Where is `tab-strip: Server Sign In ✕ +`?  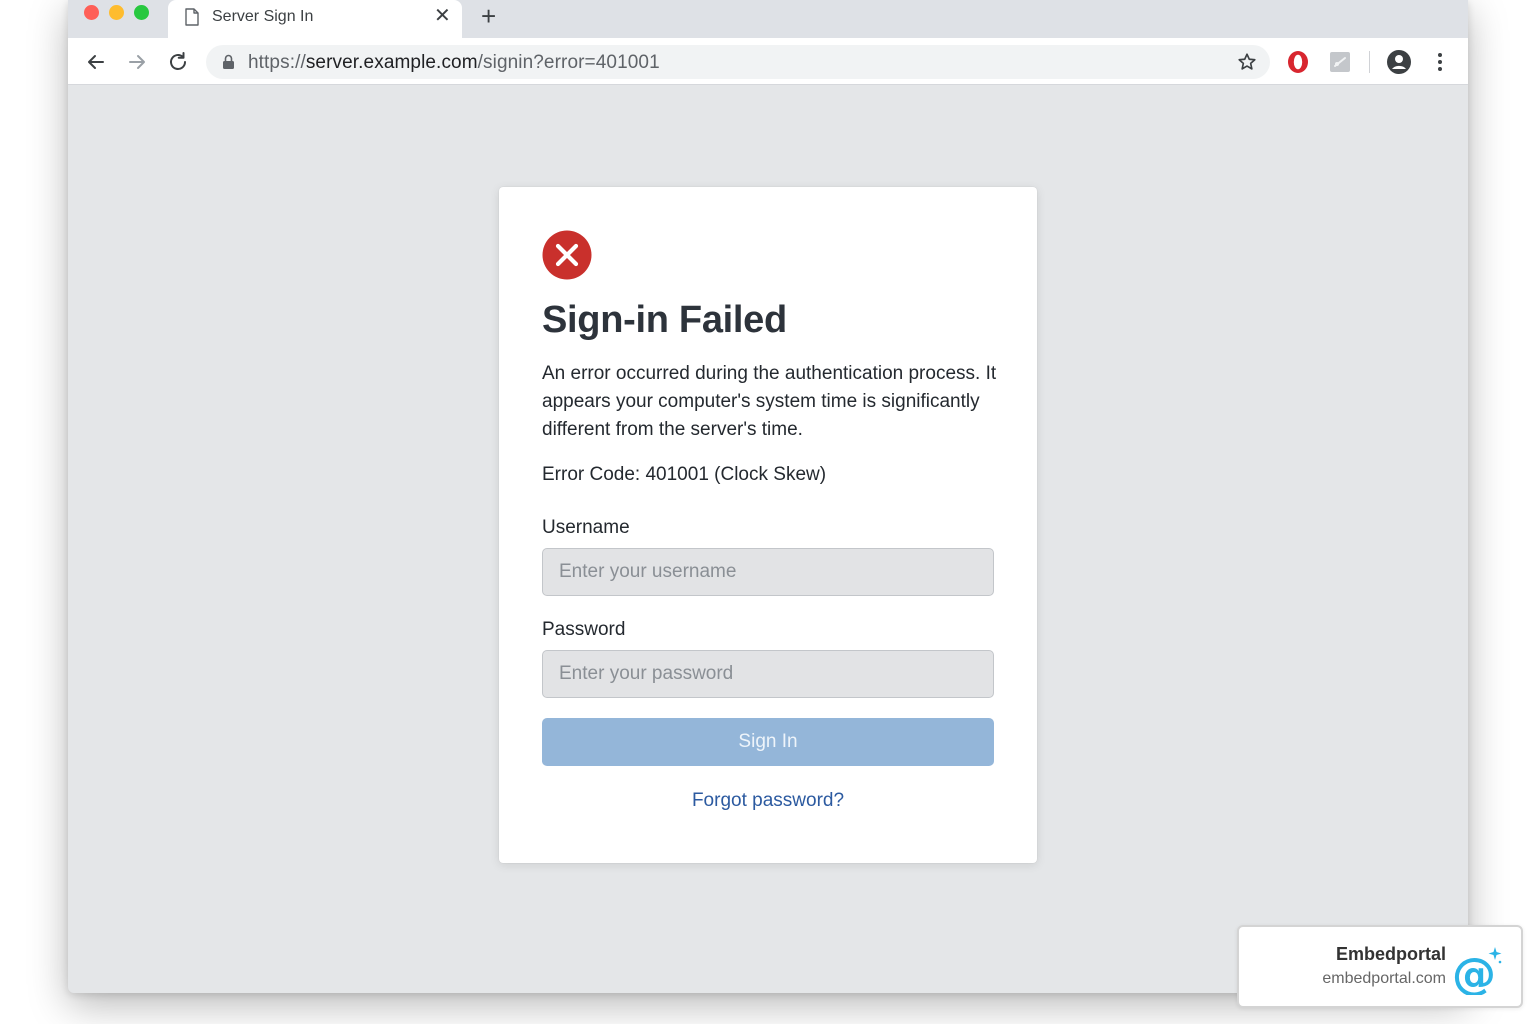 tab-strip: Server Sign In ✕ + is located at coordinates (768, 19).